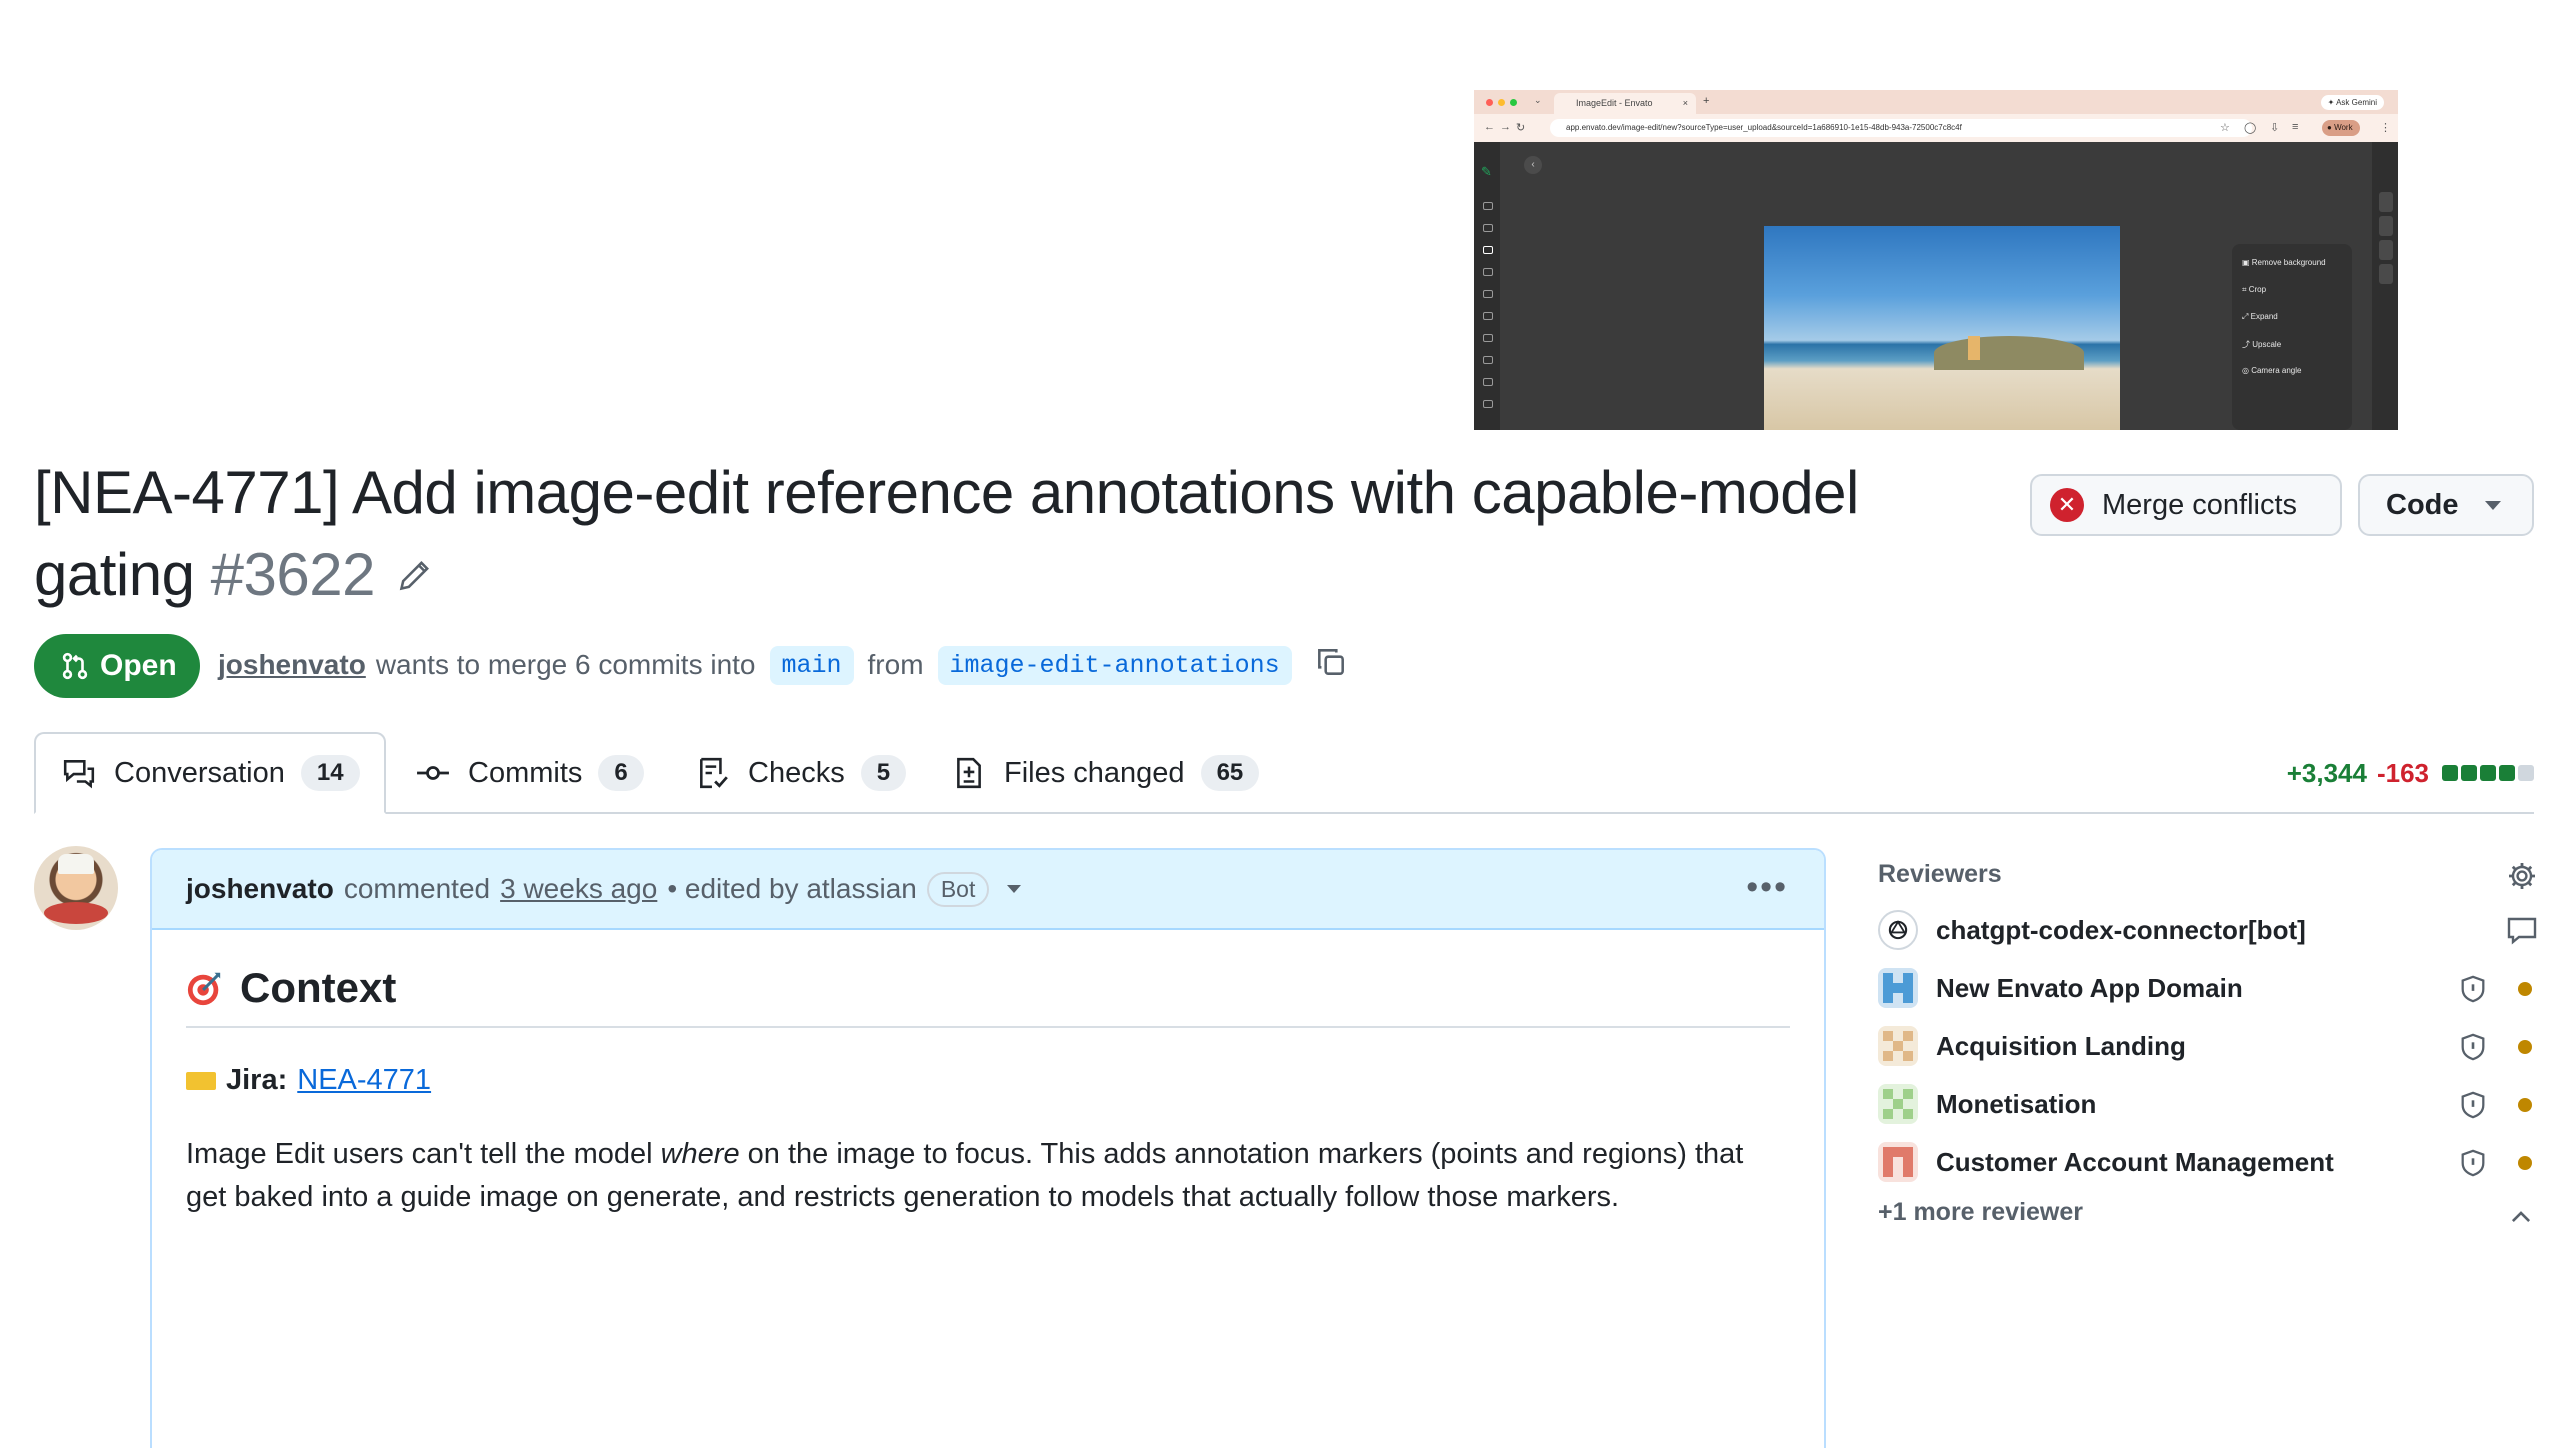 This screenshot has width=2560, height=1448. I want to click on pending-dot, so click(2525, 1047).